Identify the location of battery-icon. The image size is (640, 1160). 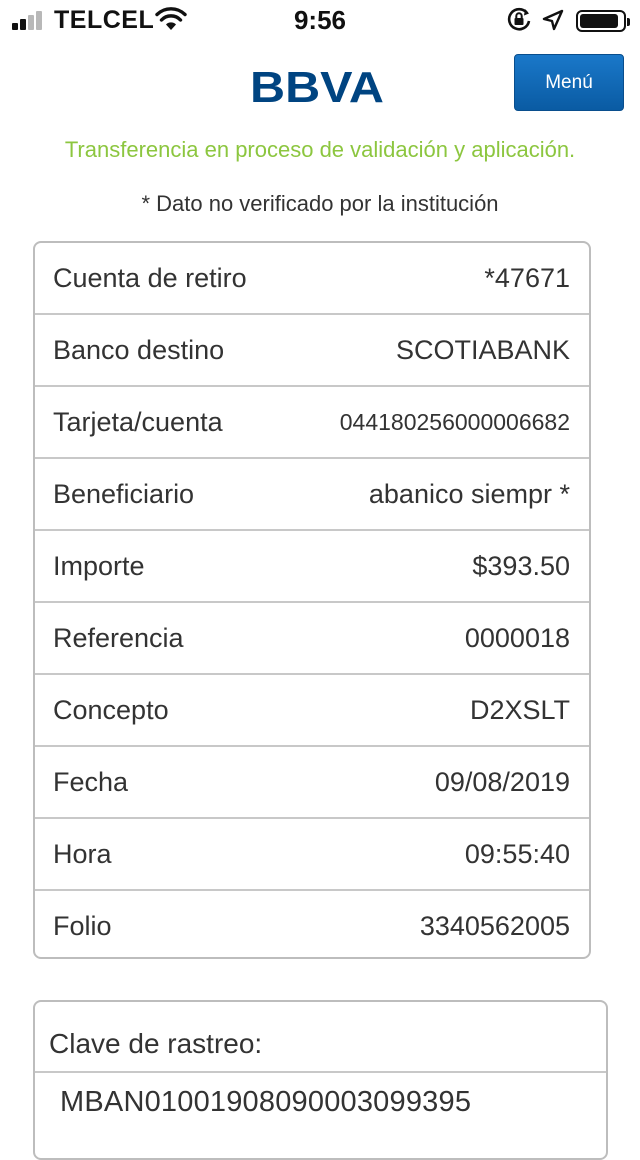
(603, 21).